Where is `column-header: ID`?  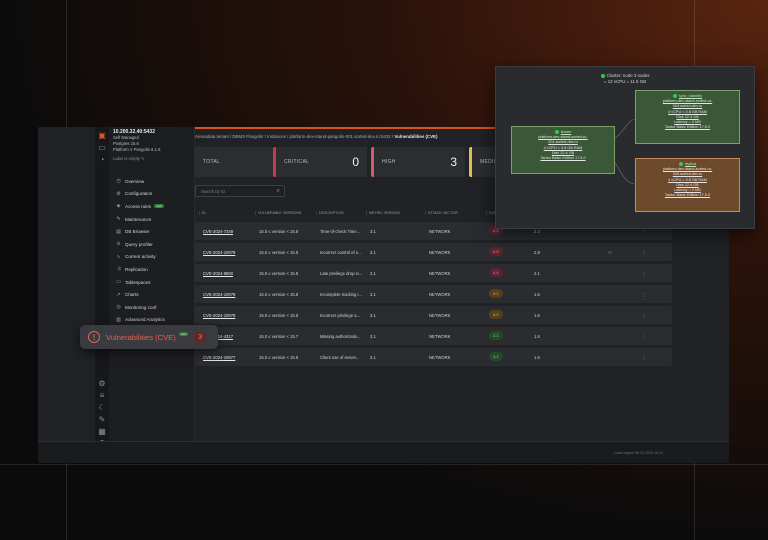
column-header: ID is located at coordinates (202, 213).